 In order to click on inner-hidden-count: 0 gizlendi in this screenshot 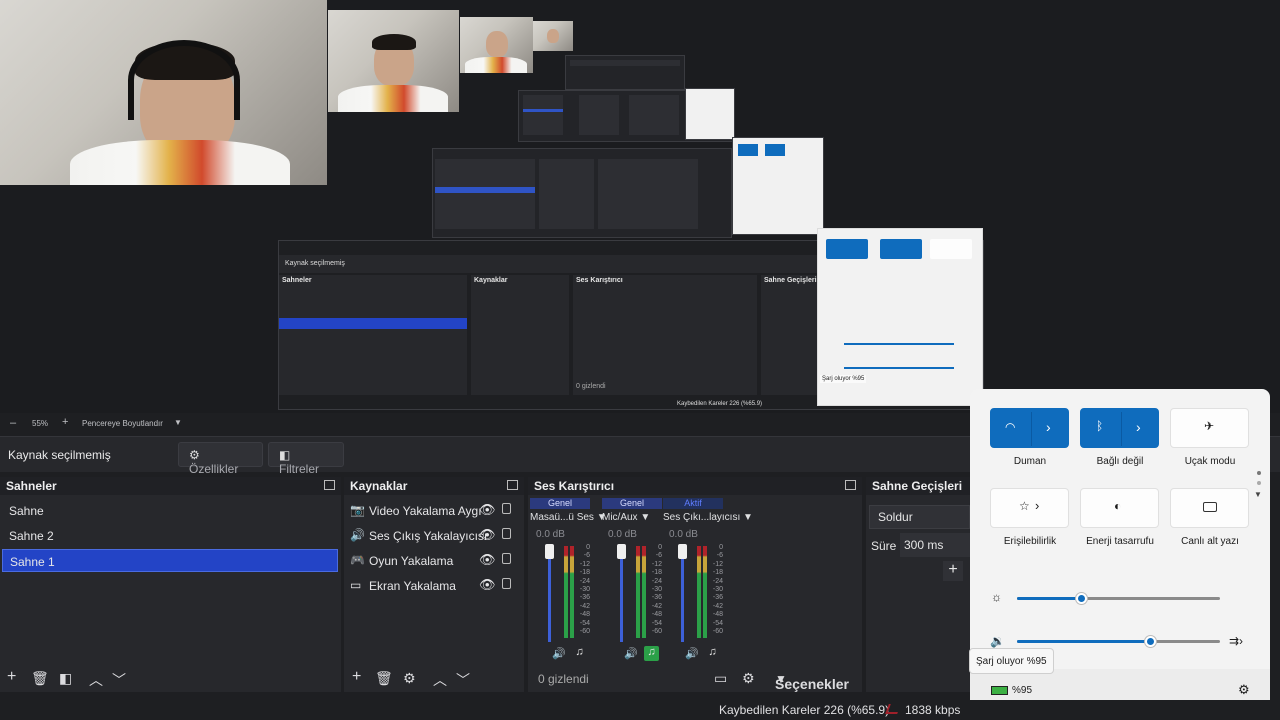, I will do `click(591, 386)`.